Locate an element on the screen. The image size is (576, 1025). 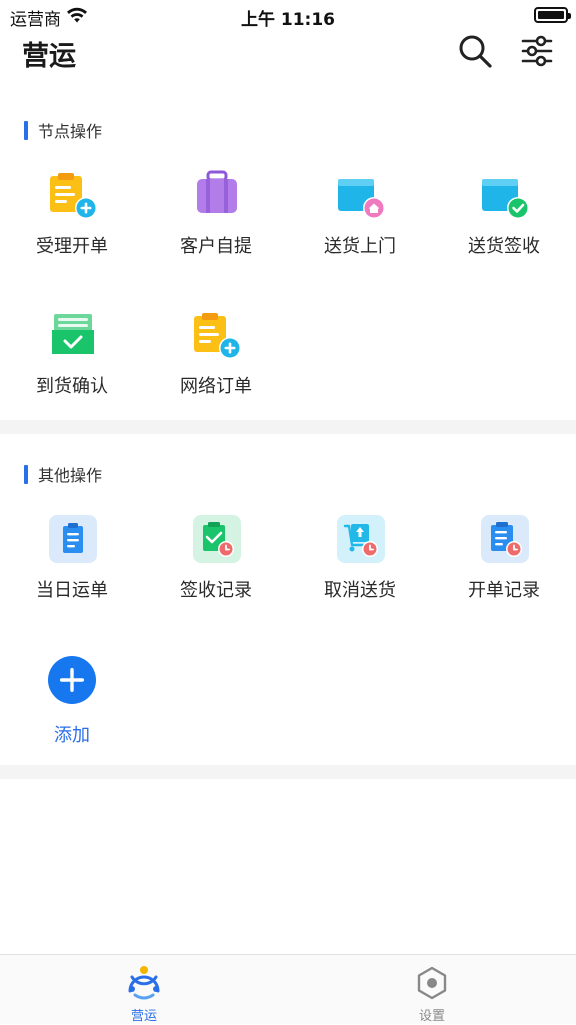
arrival-check-icon is located at coordinates (73, 334).